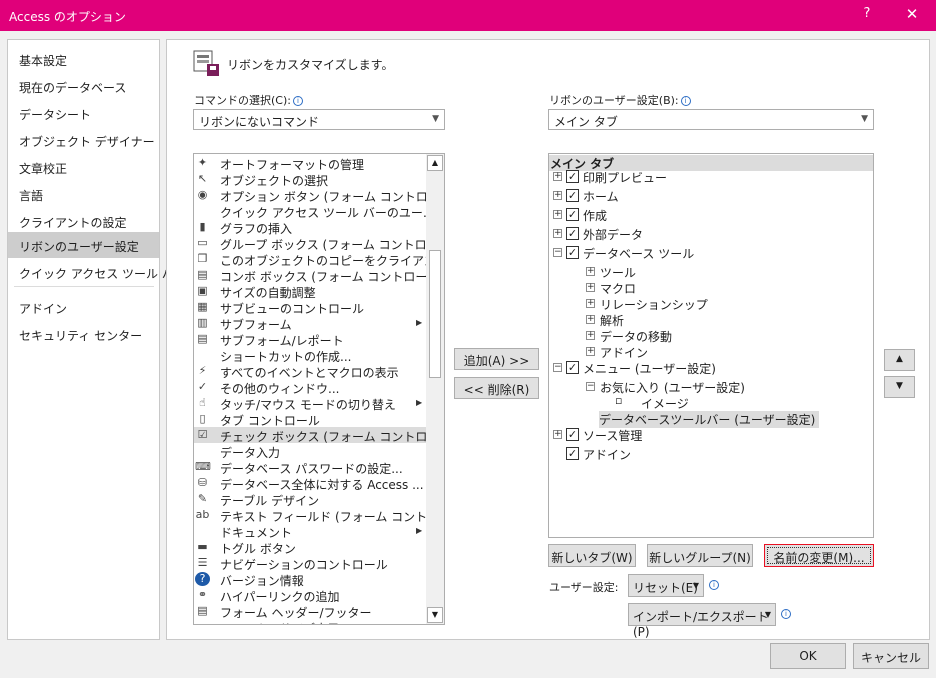  Describe the element at coordinates (83, 194) in the screenshot. I see `nav-item: 言語` at that location.